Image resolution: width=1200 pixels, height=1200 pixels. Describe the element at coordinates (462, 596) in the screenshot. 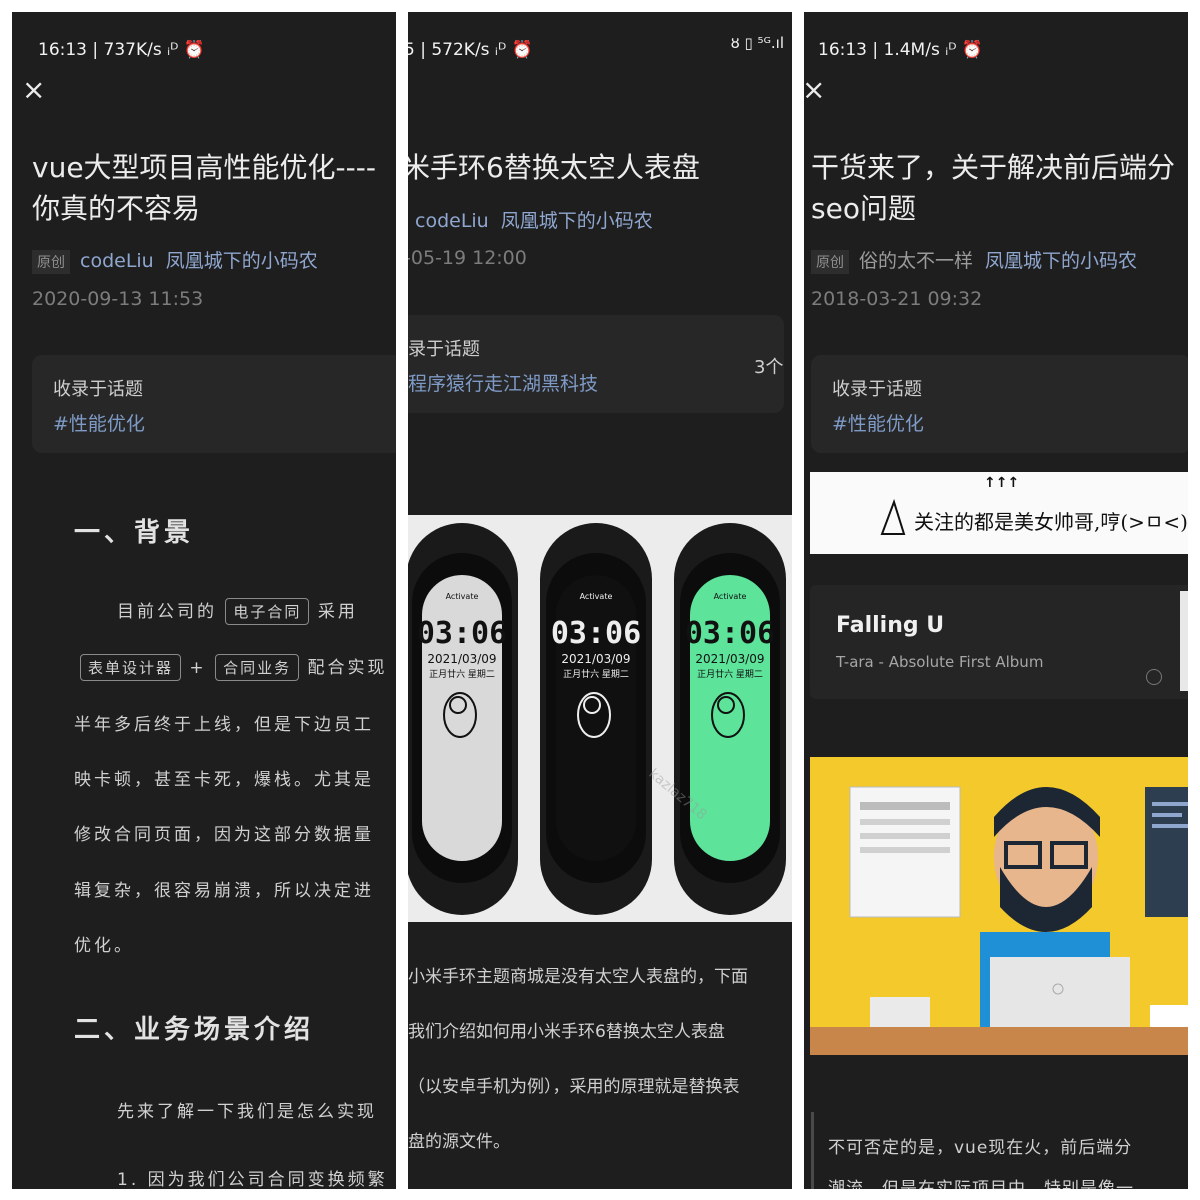

I see `watch-activate-text: Activate` at that location.